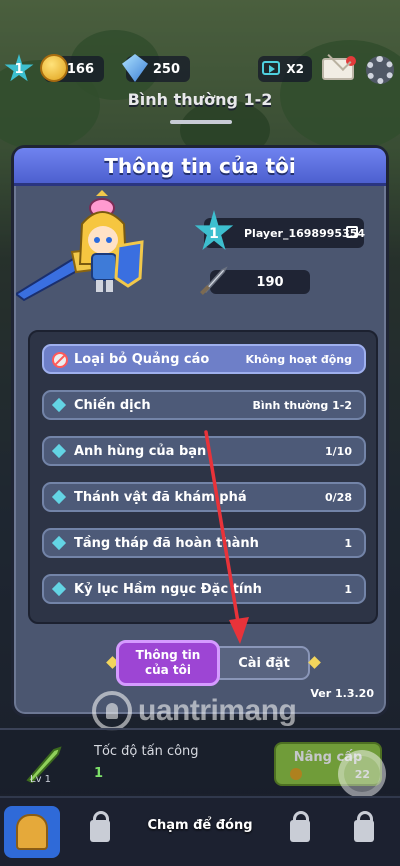  I want to click on power-box: 190, so click(255, 280).